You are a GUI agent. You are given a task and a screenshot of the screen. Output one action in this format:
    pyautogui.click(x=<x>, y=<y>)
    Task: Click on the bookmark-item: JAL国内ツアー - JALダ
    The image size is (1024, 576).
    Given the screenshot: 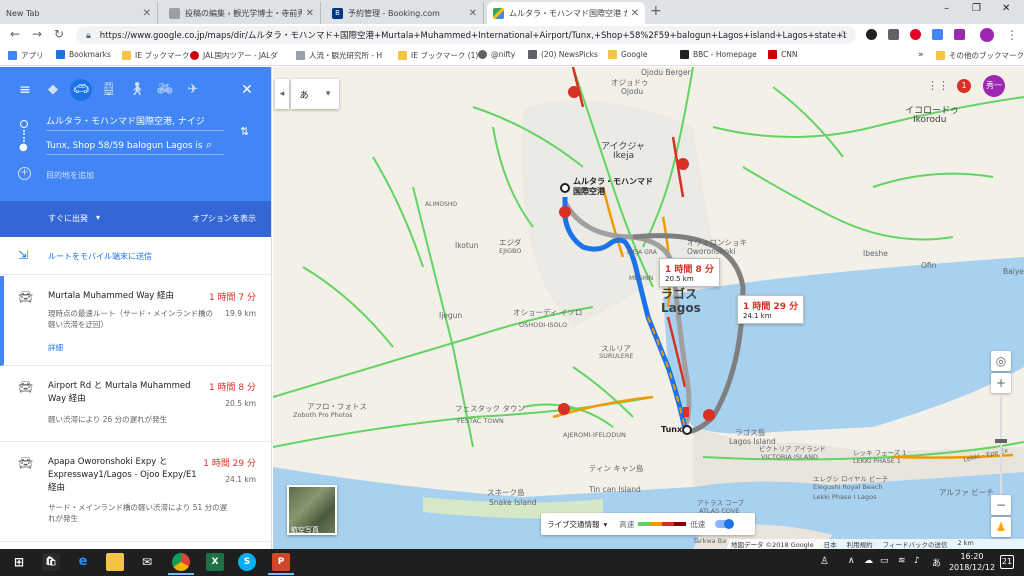 What is the action you would take?
    pyautogui.click(x=234, y=55)
    